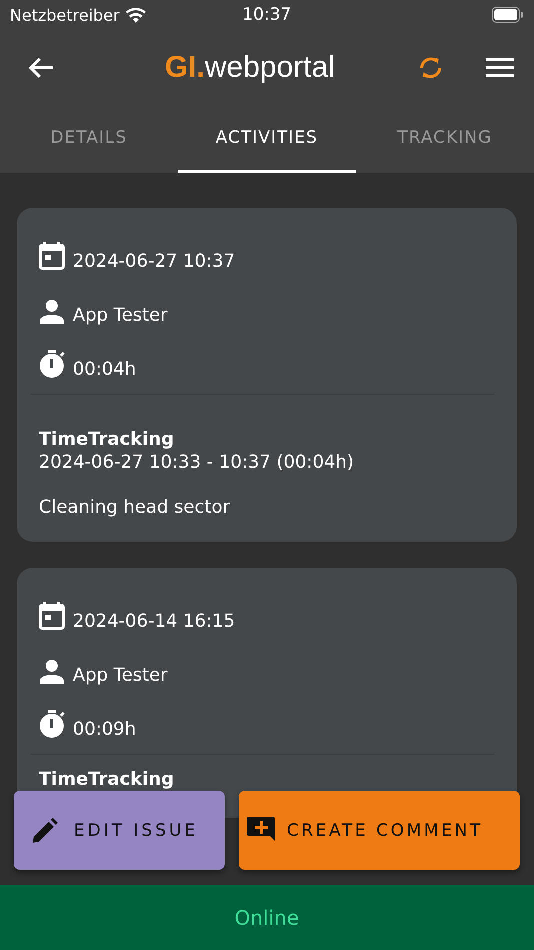 The height and width of the screenshot is (950, 534). What do you see at coordinates (104, 369) in the screenshot?
I see `activity-duration: 00:04h` at bounding box center [104, 369].